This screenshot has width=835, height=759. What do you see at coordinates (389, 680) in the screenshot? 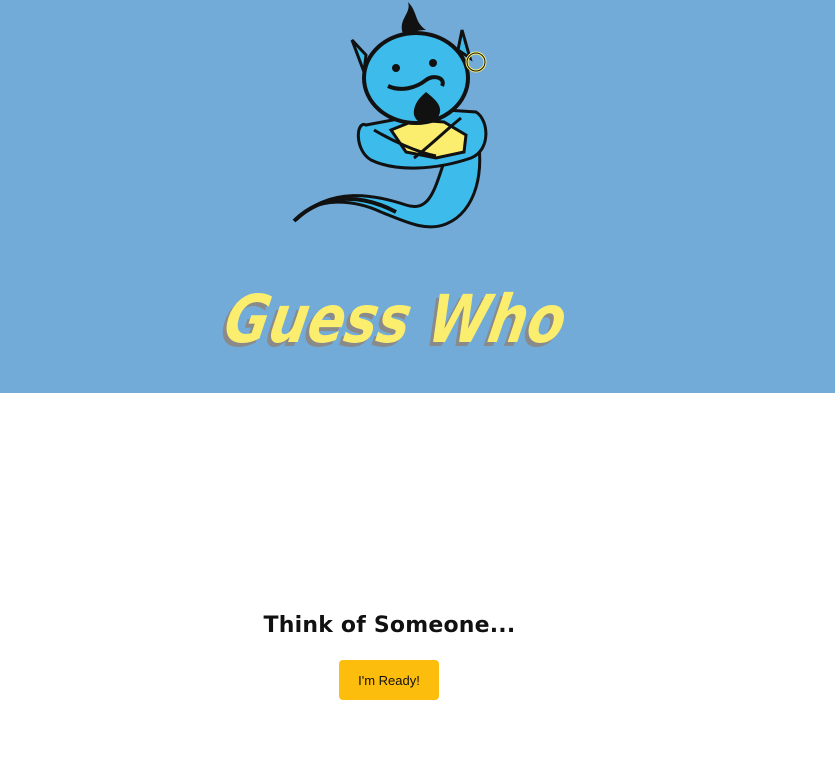
I see `ready-button: I'm Ready!` at bounding box center [389, 680].